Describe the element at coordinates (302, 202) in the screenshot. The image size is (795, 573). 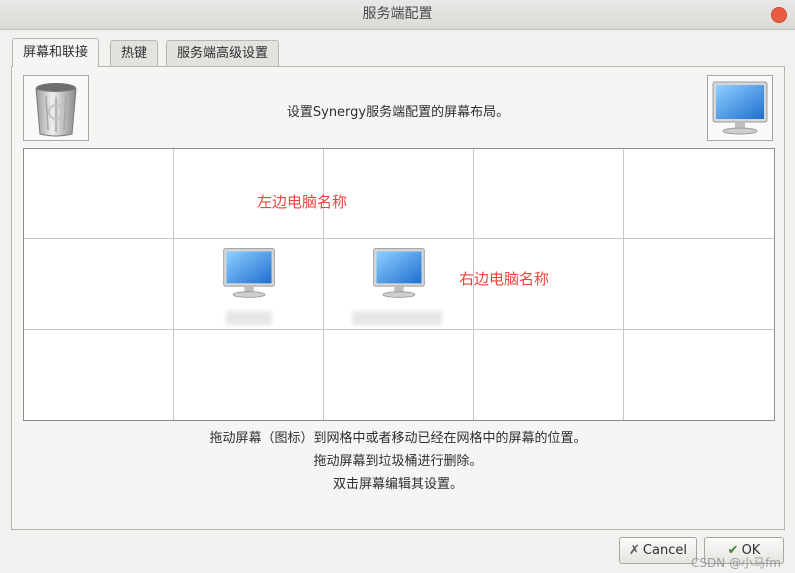
I see `left-computer-annotation: 左边电脑名称` at that location.